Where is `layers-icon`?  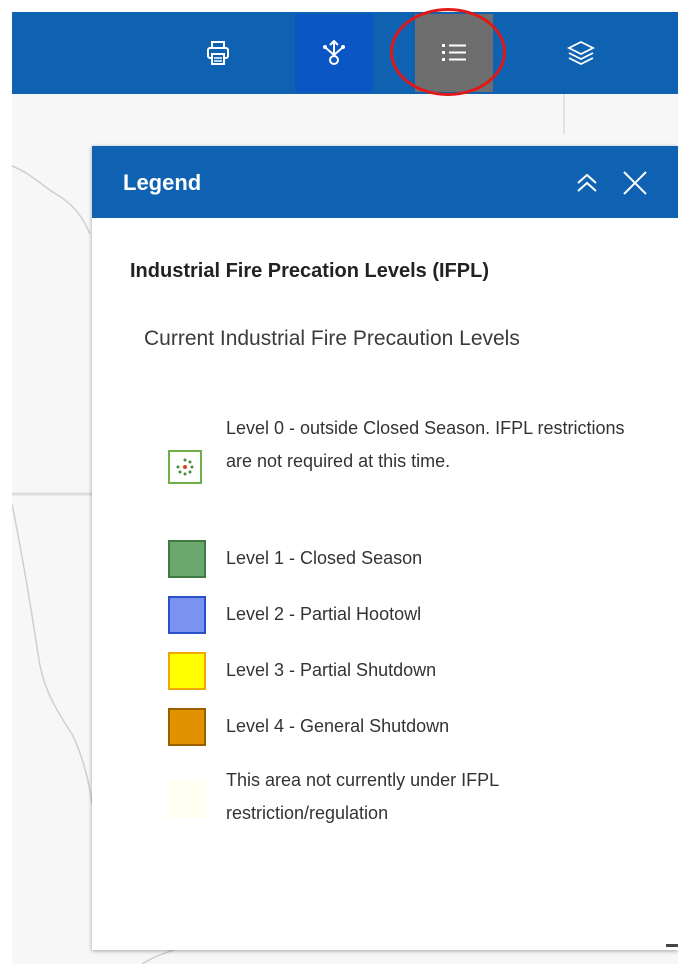
layers-icon is located at coordinates (581, 53).